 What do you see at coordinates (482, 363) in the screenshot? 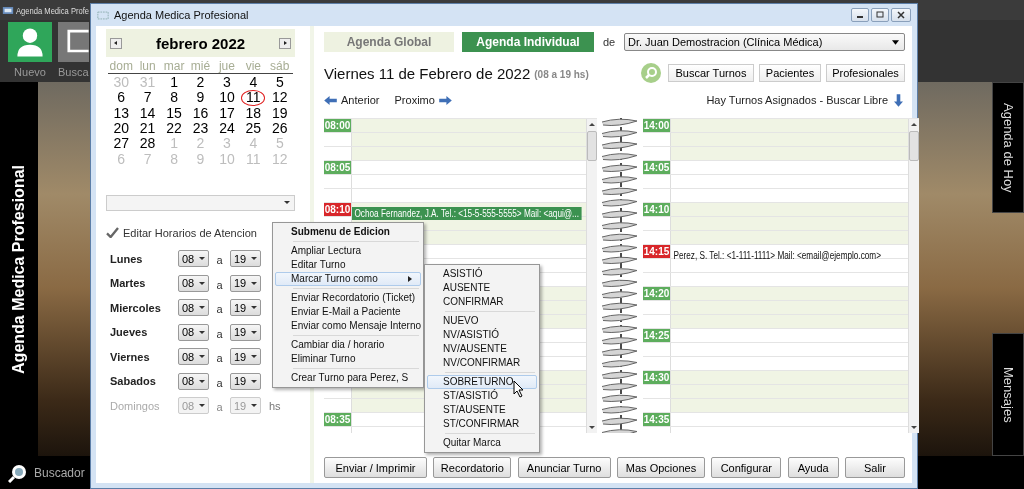
I see `menu-item: NV/CONFIRMAR` at bounding box center [482, 363].